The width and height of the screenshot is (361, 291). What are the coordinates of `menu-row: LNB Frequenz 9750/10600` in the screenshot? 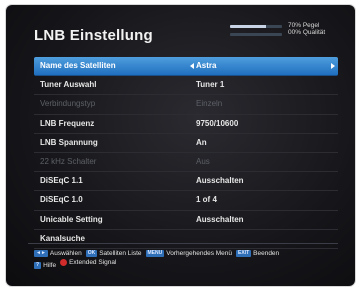 It's located at (186, 124).